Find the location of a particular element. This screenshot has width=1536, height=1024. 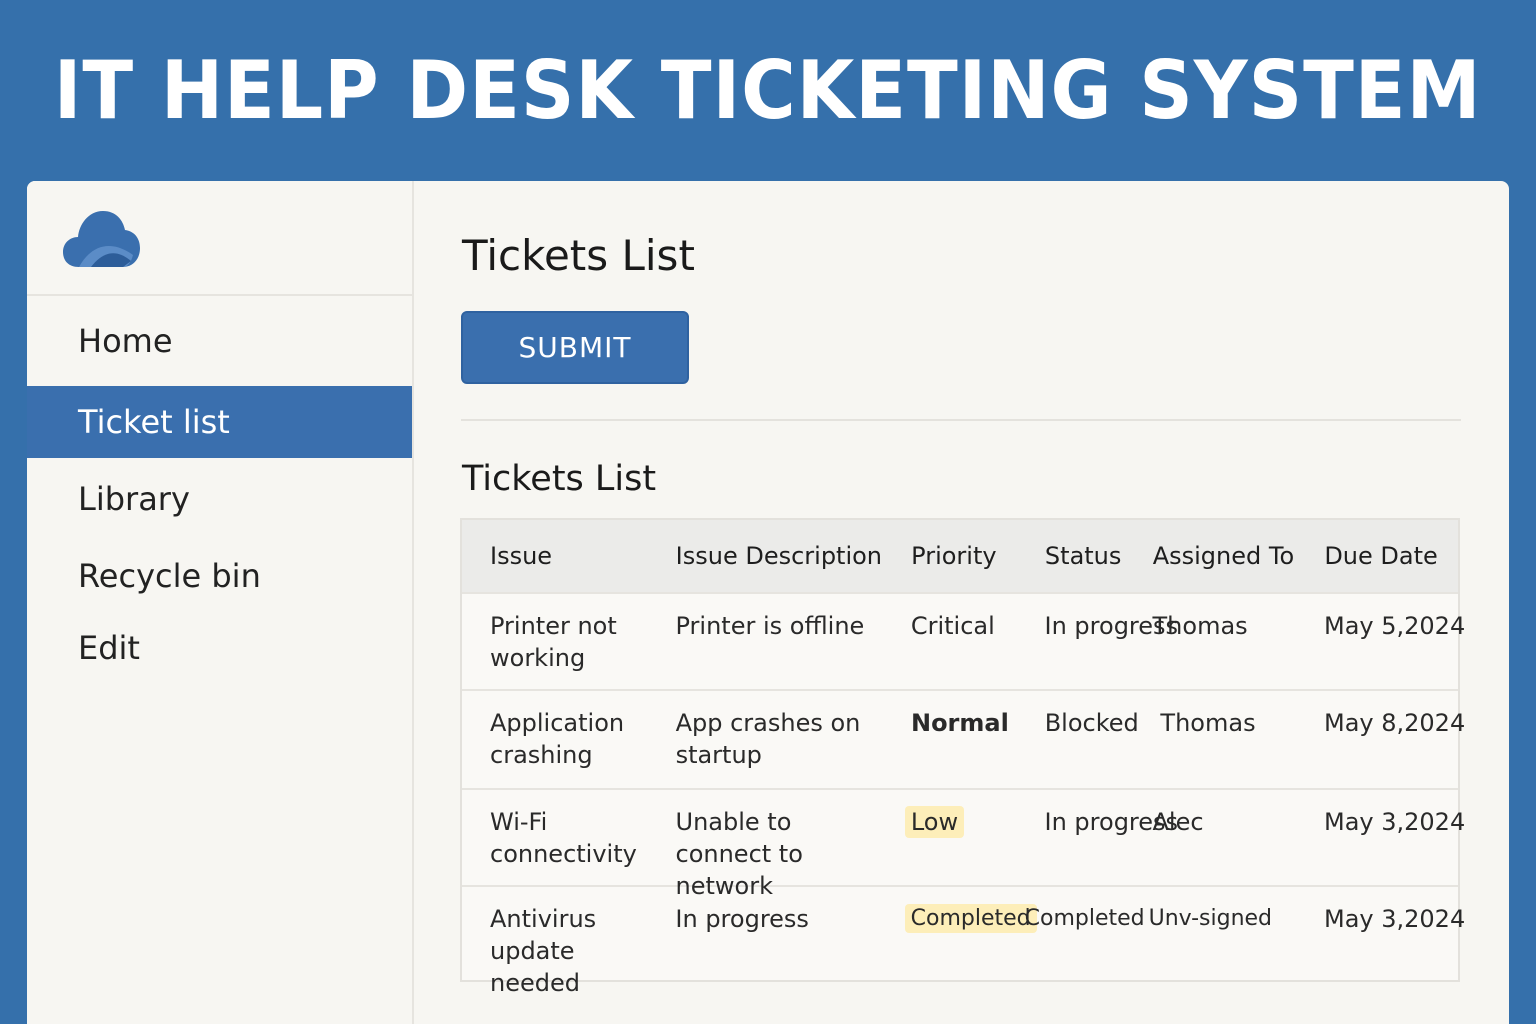

sidebar-item-ticket-list: Ticket list is located at coordinates (219, 422).